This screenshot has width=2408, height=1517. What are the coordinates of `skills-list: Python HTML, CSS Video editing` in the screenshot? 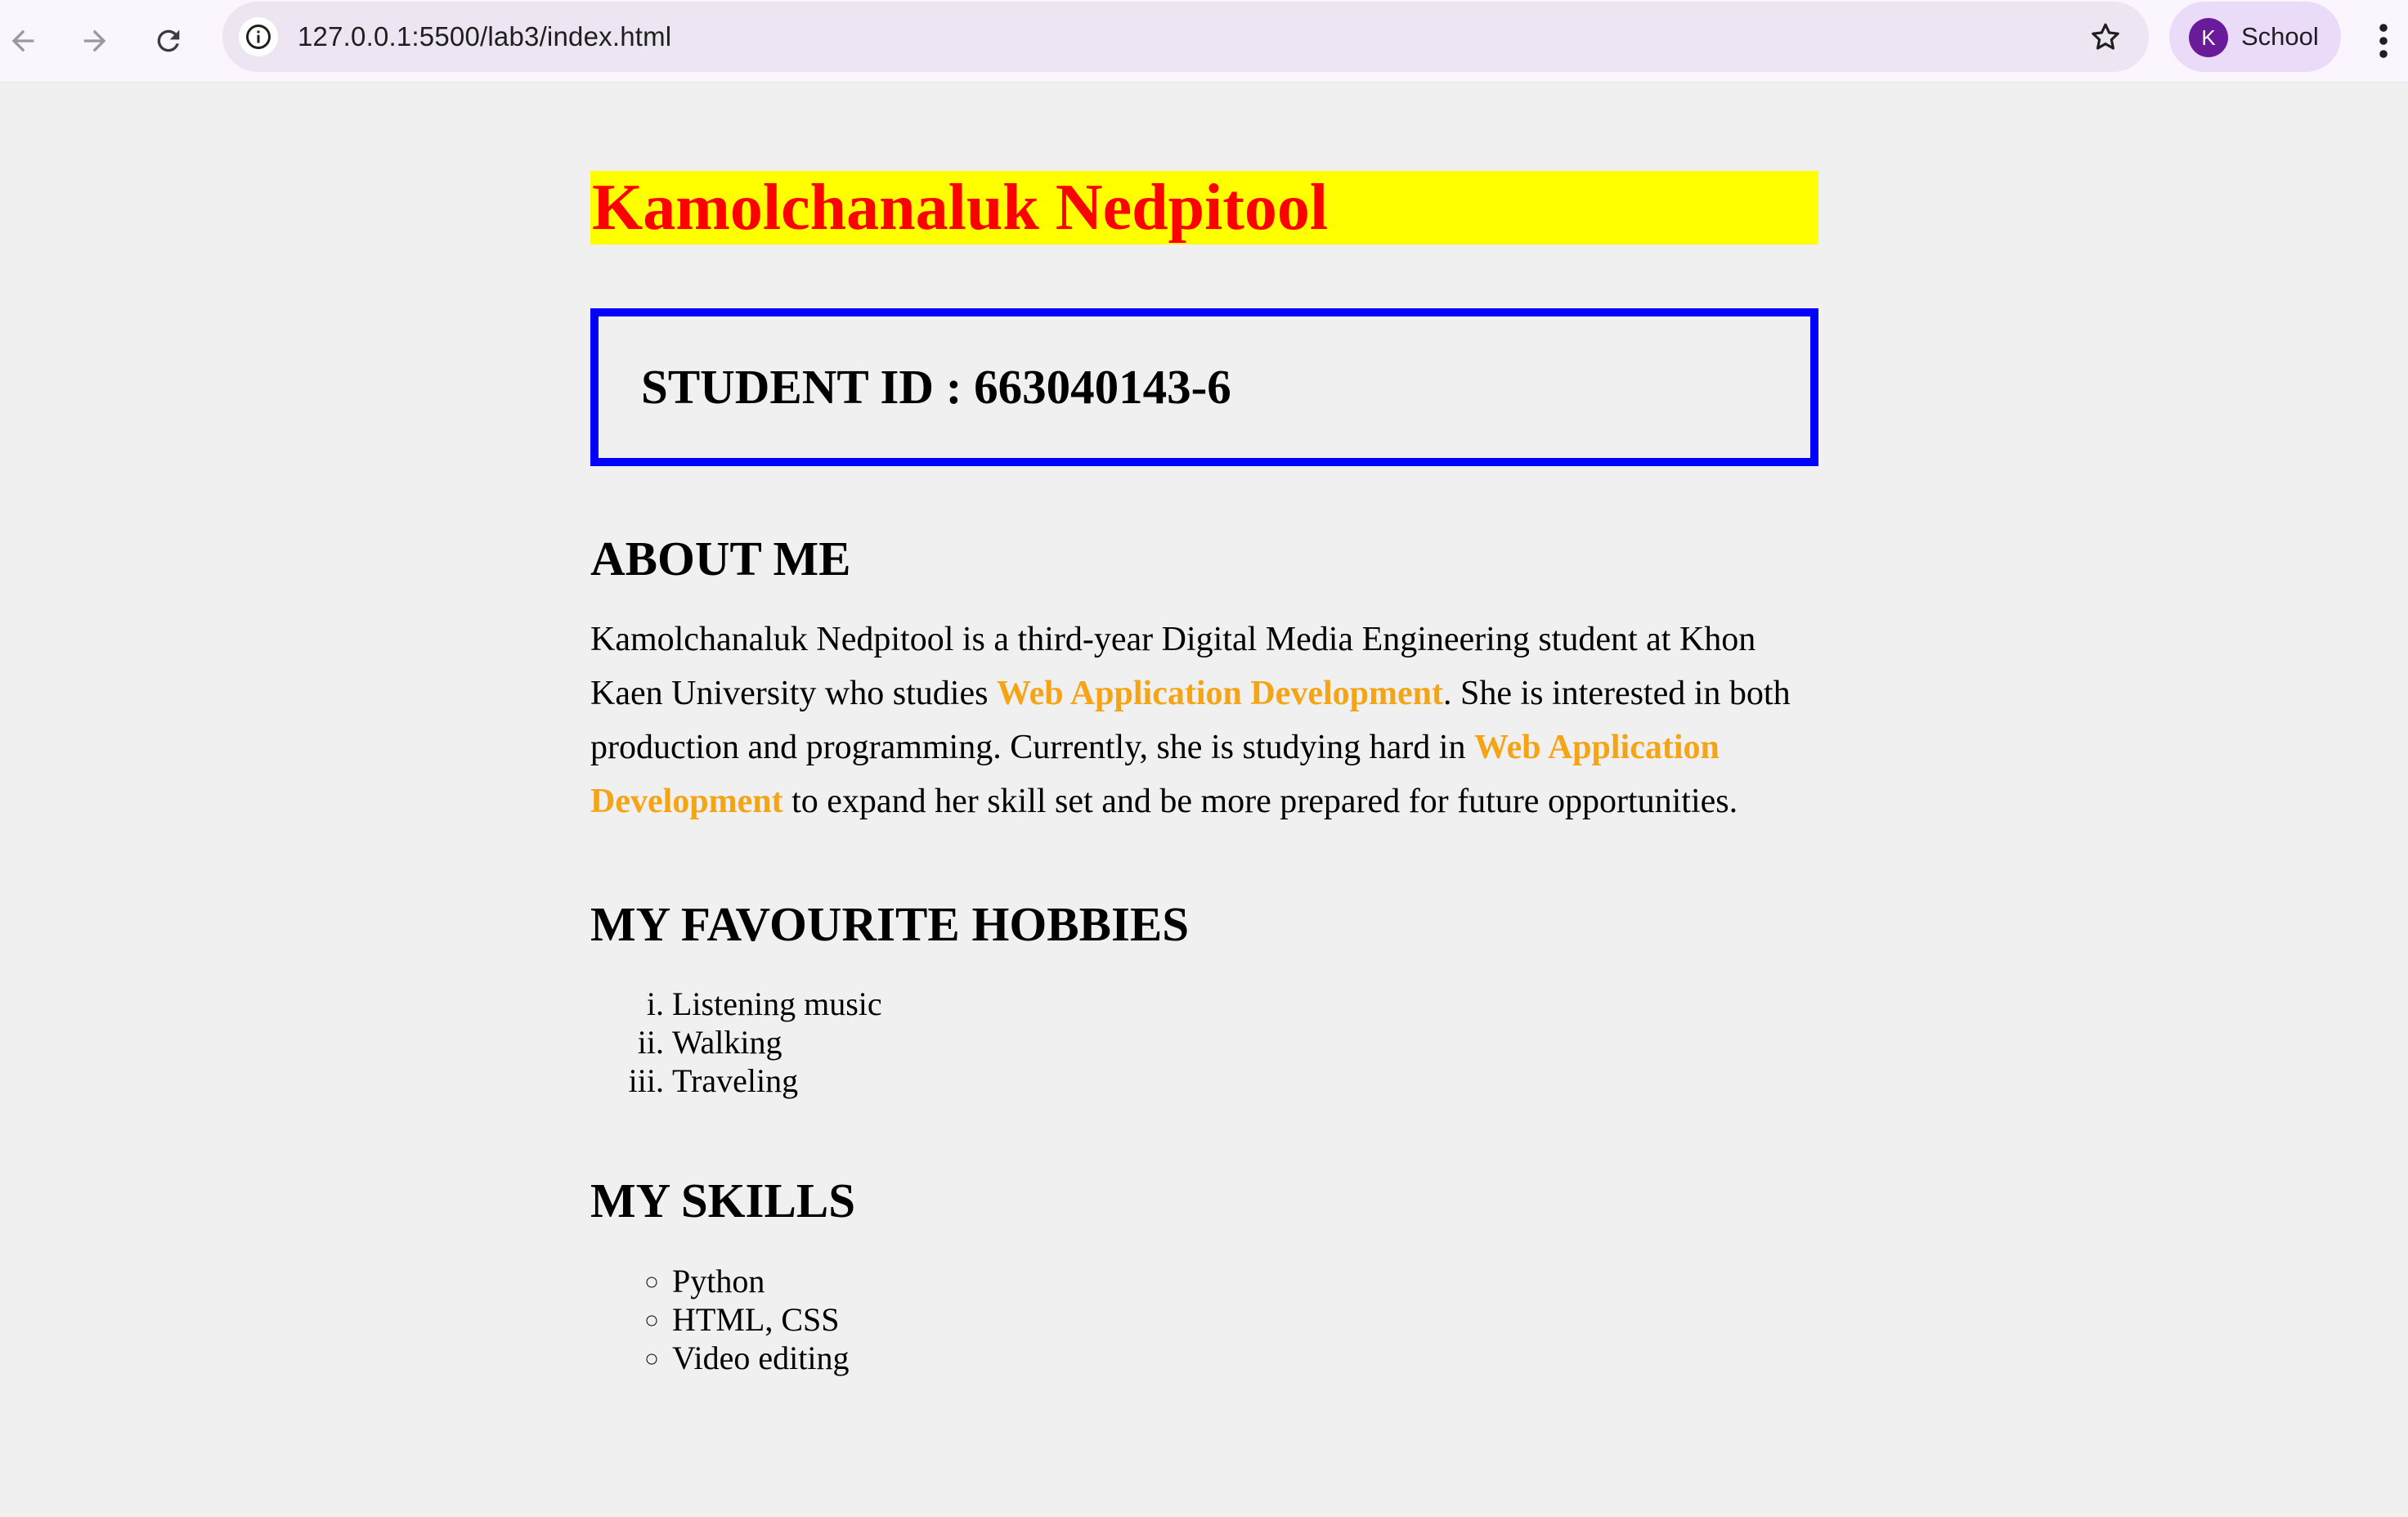 It's located at (1204, 1319).